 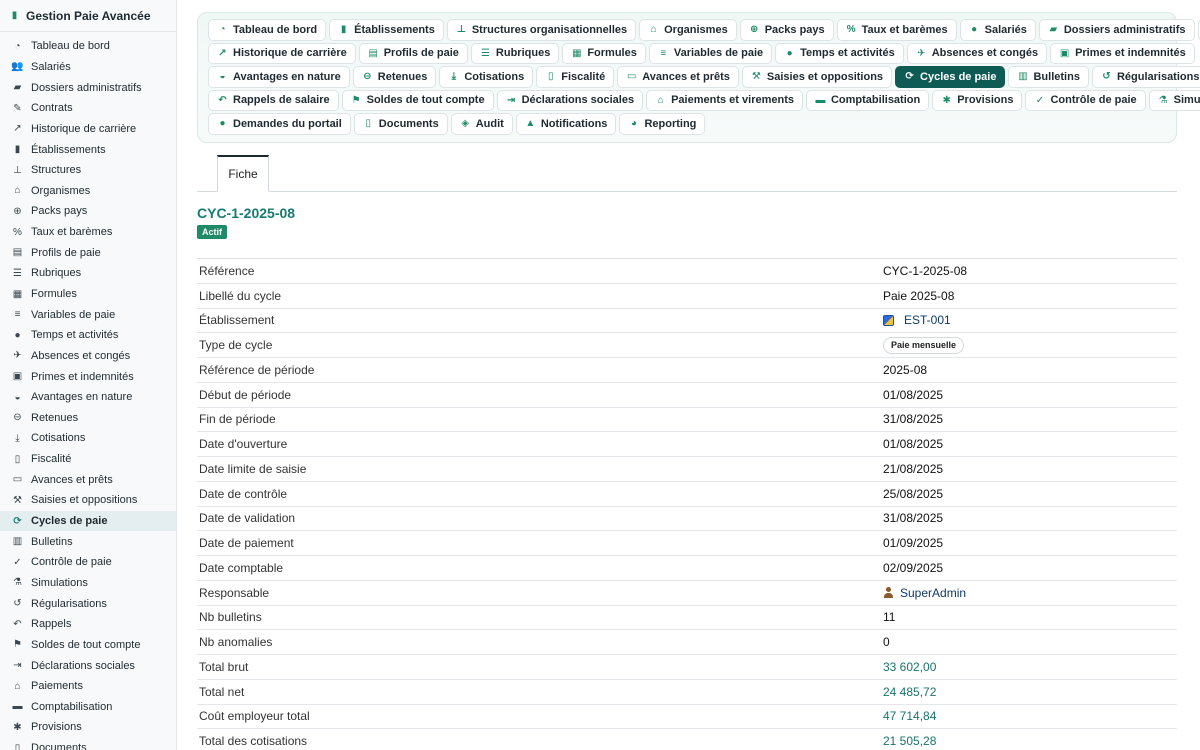 What do you see at coordinates (88, 46) in the screenshot?
I see `sidebar-item-0: ◔ Tableau de bord` at bounding box center [88, 46].